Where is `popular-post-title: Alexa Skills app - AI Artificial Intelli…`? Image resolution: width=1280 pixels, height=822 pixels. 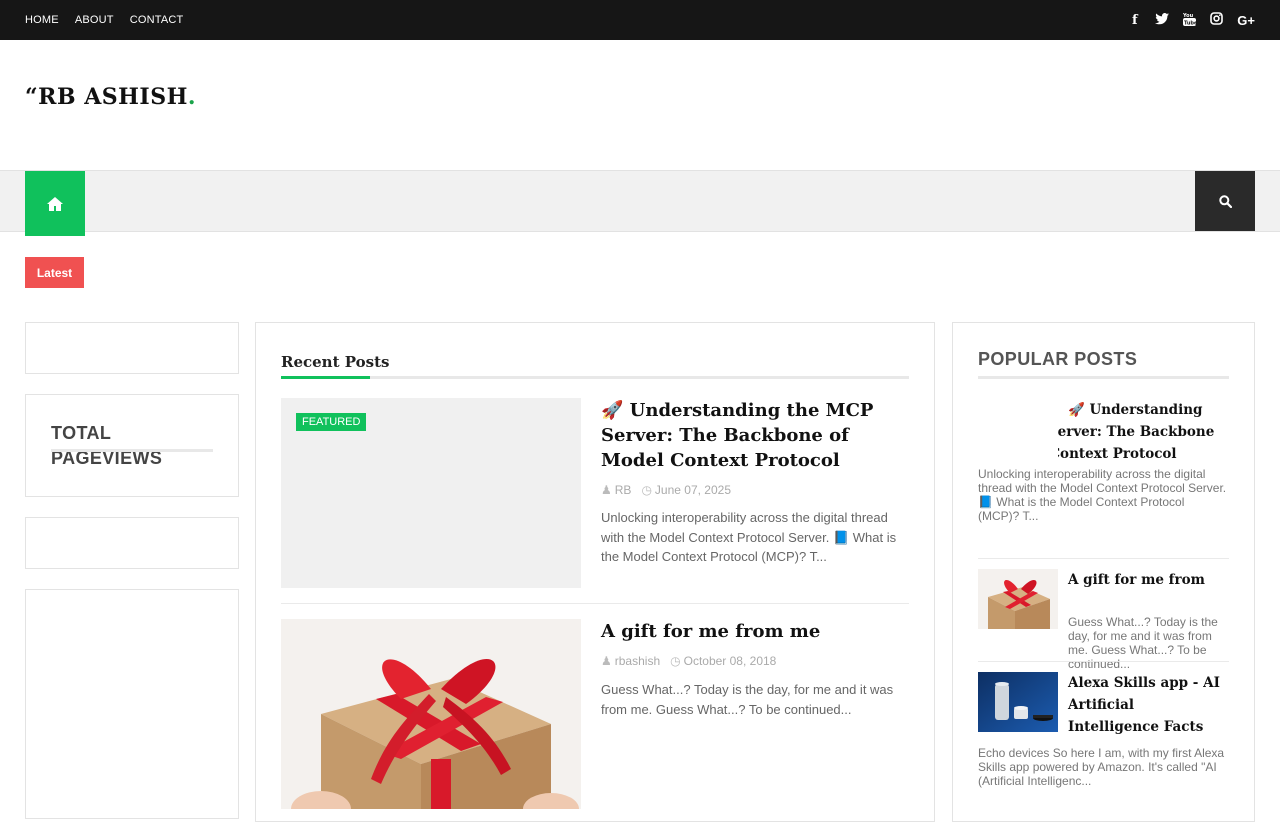
popular-post-title: Alexa Skills app - AI Artificial Intelli… is located at coordinates (1144, 705).